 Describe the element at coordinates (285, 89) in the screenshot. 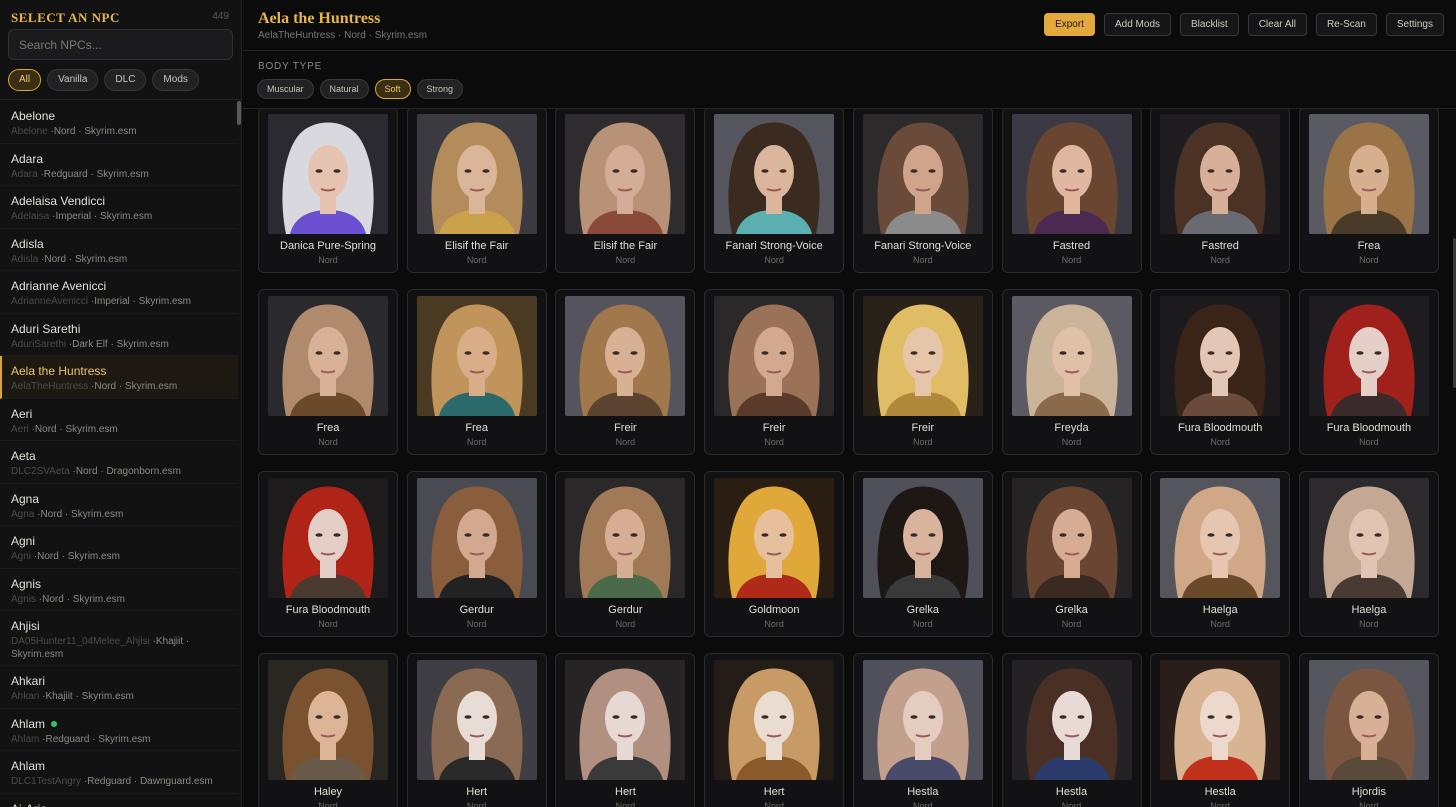

I see `body-type-muscular: Muscular` at that location.